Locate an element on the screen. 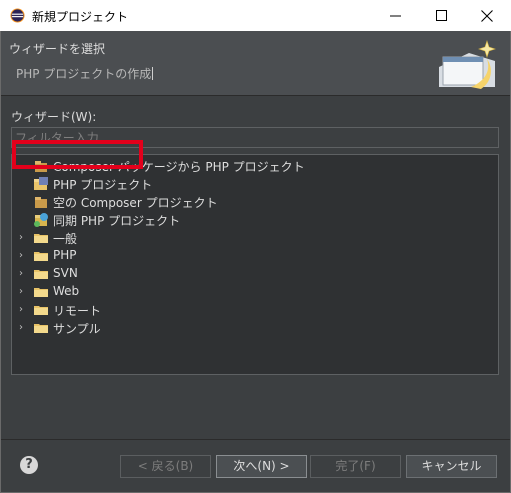 Image resolution: width=511 pixels, height=493 pixels. wizard-description: PHP プロジェクトの作成 is located at coordinates (85, 73).